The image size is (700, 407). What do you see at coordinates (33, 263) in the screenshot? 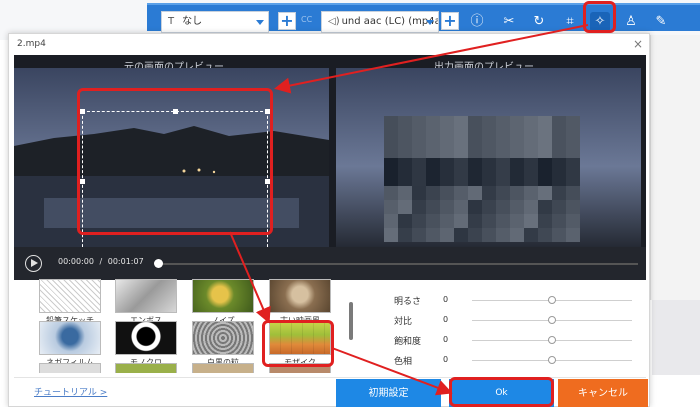
I see `play-icon` at bounding box center [33, 263].